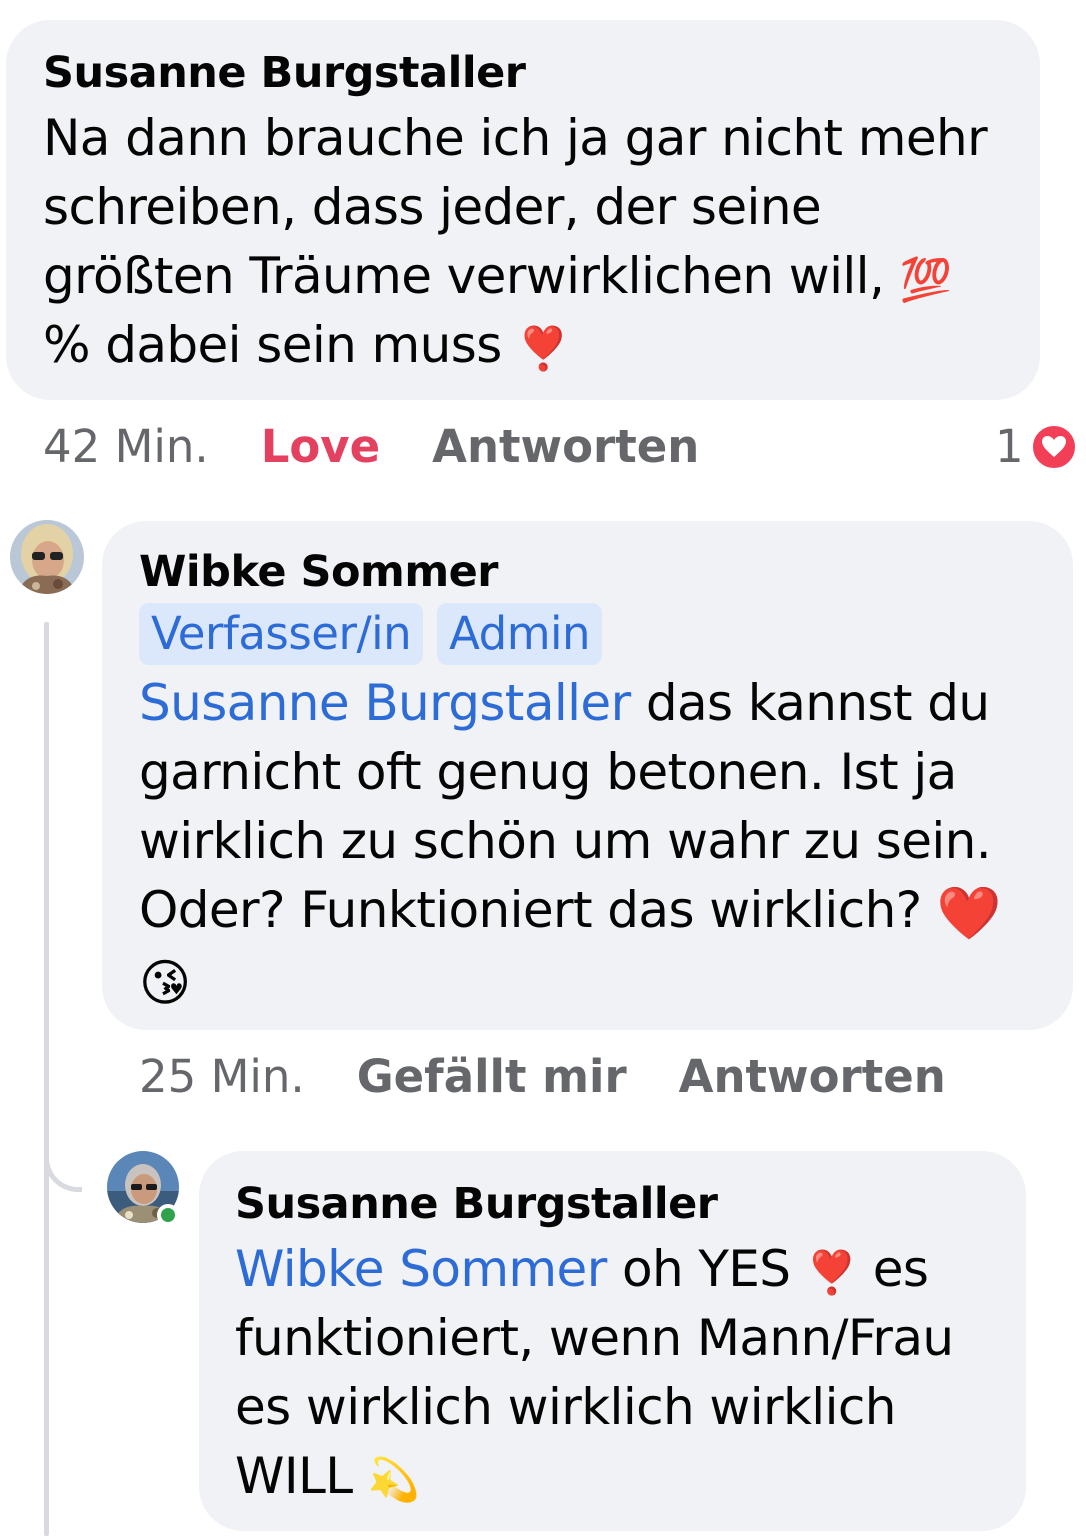  I want to click on thread-connector, so click(63, 1151).